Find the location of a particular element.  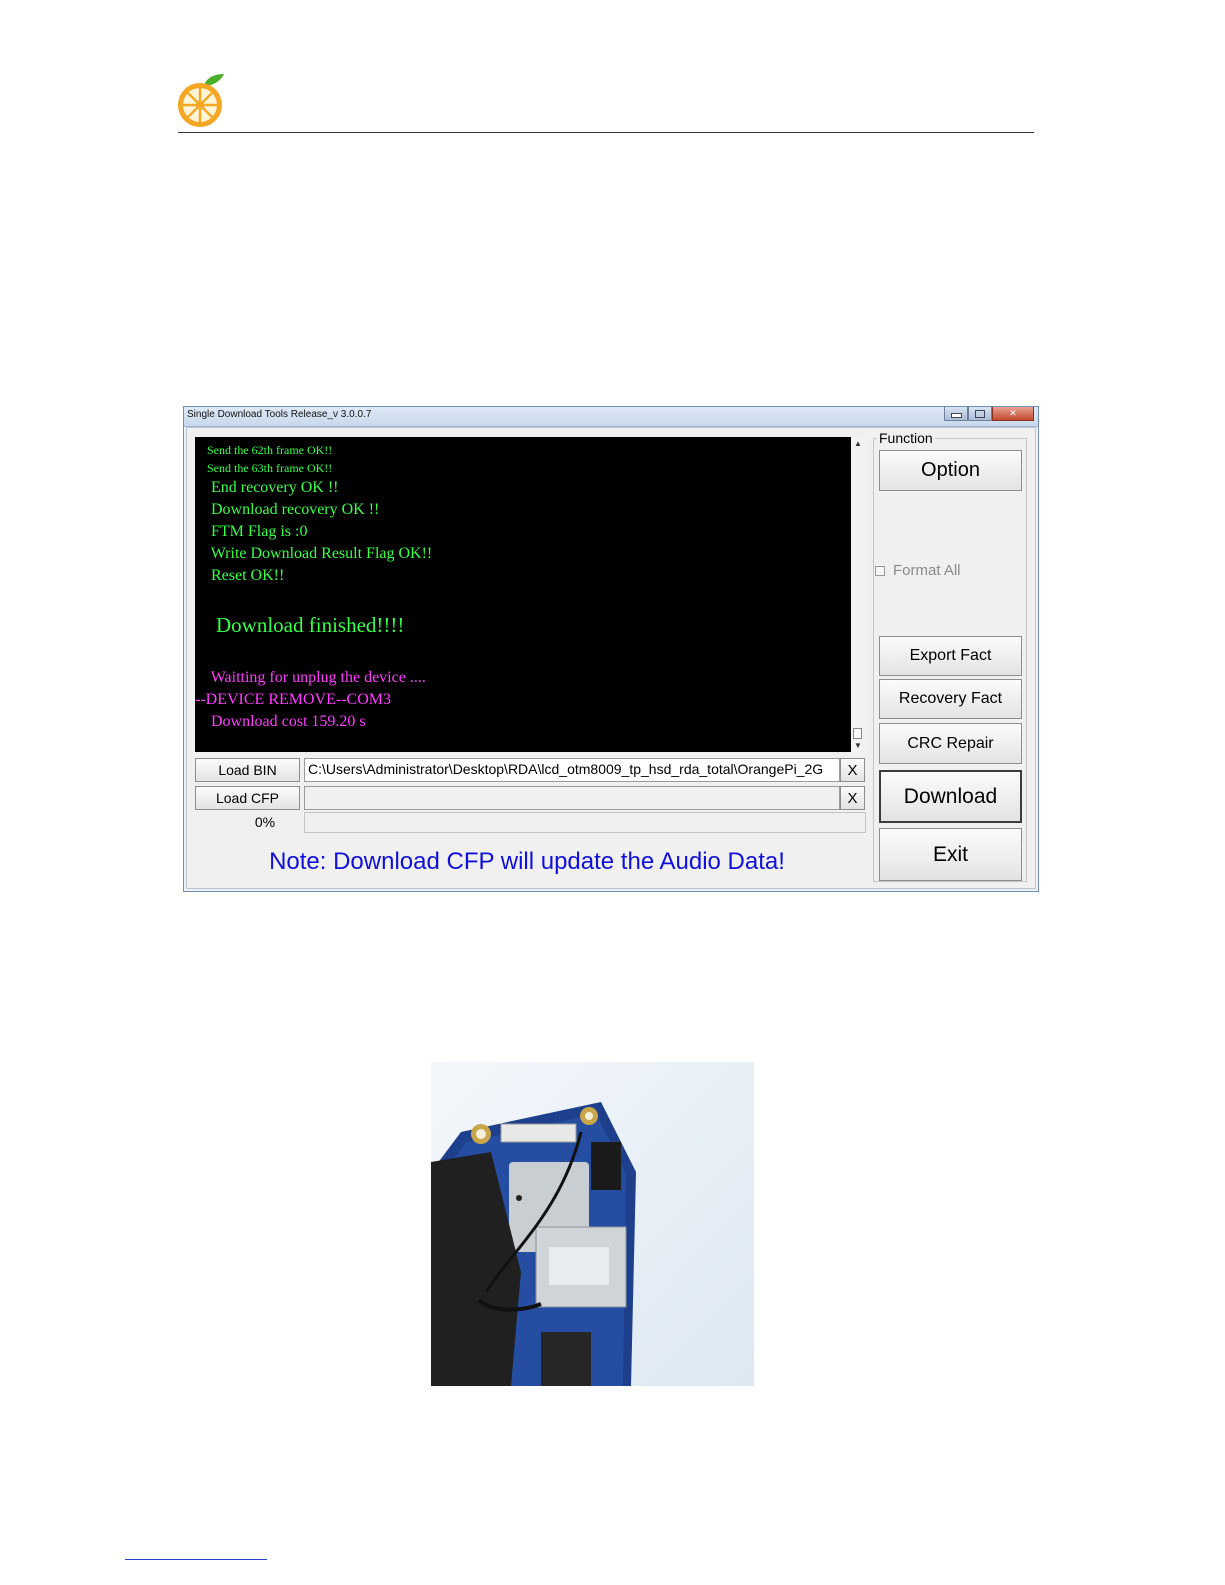

orange-pi-logo is located at coordinates (201, 100).